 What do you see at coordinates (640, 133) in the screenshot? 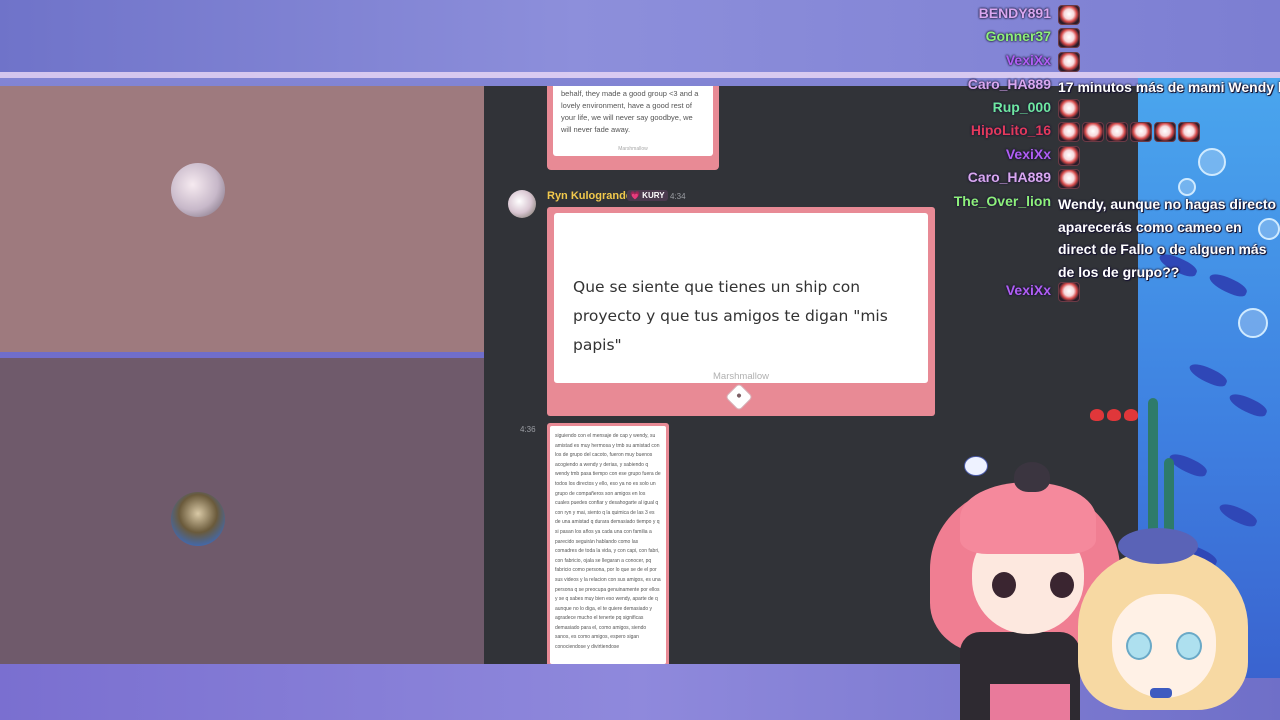
I see `chat-message: HipoLito_16` at bounding box center [640, 133].